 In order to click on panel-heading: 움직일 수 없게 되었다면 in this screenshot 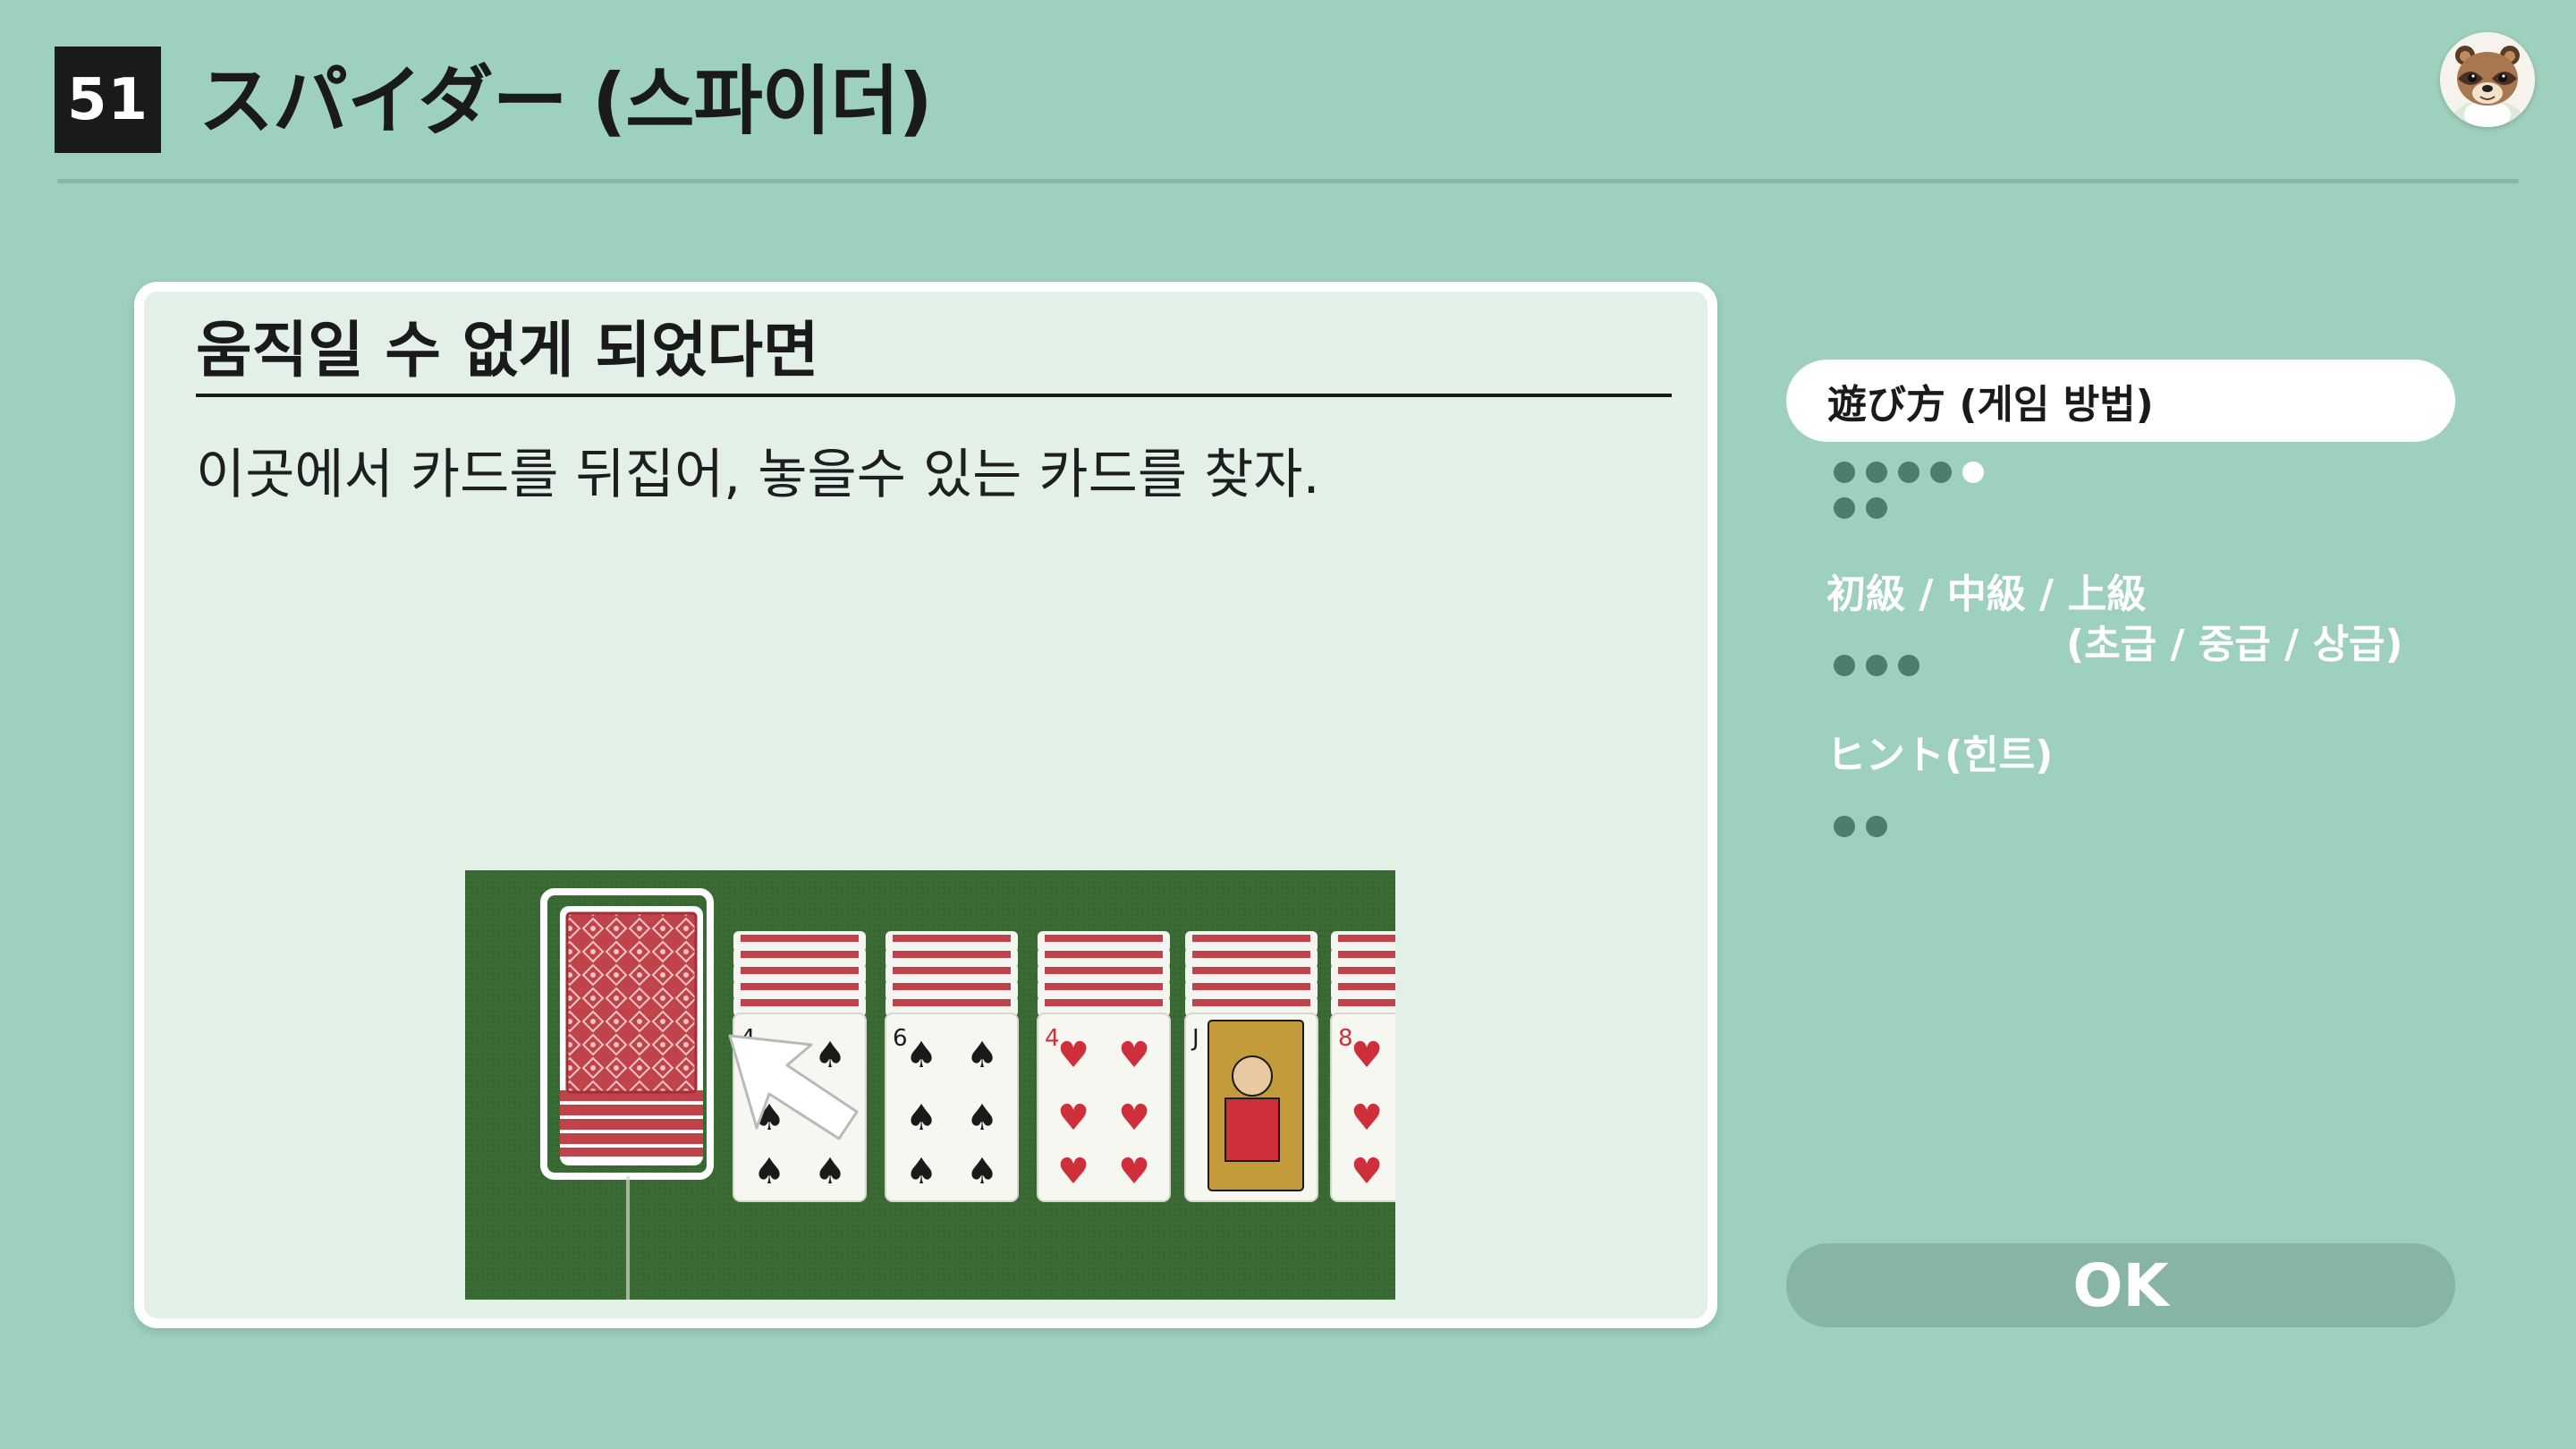, I will do `click(507, 351)`.